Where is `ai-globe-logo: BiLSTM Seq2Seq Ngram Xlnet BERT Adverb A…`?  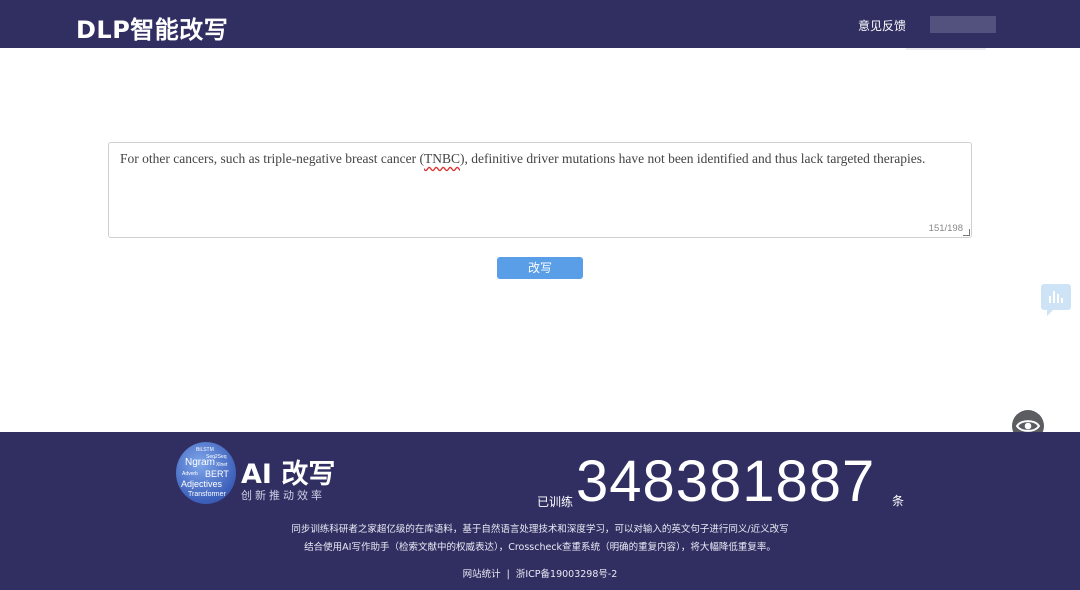
ai-globe-logo: BiLSTM Seq2Seq Ngram Xlnet BERT Adverb A… is located at coordinates (206, 473).